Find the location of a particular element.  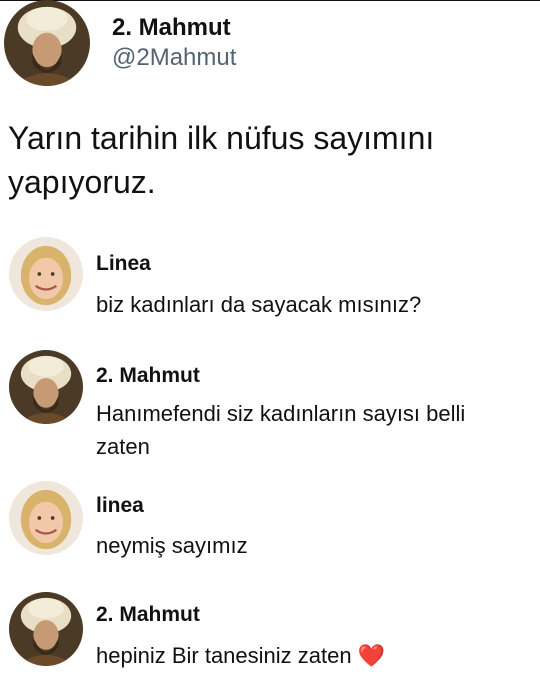

reply-text: neymiş sayımız is located at coordinates (172, 545).